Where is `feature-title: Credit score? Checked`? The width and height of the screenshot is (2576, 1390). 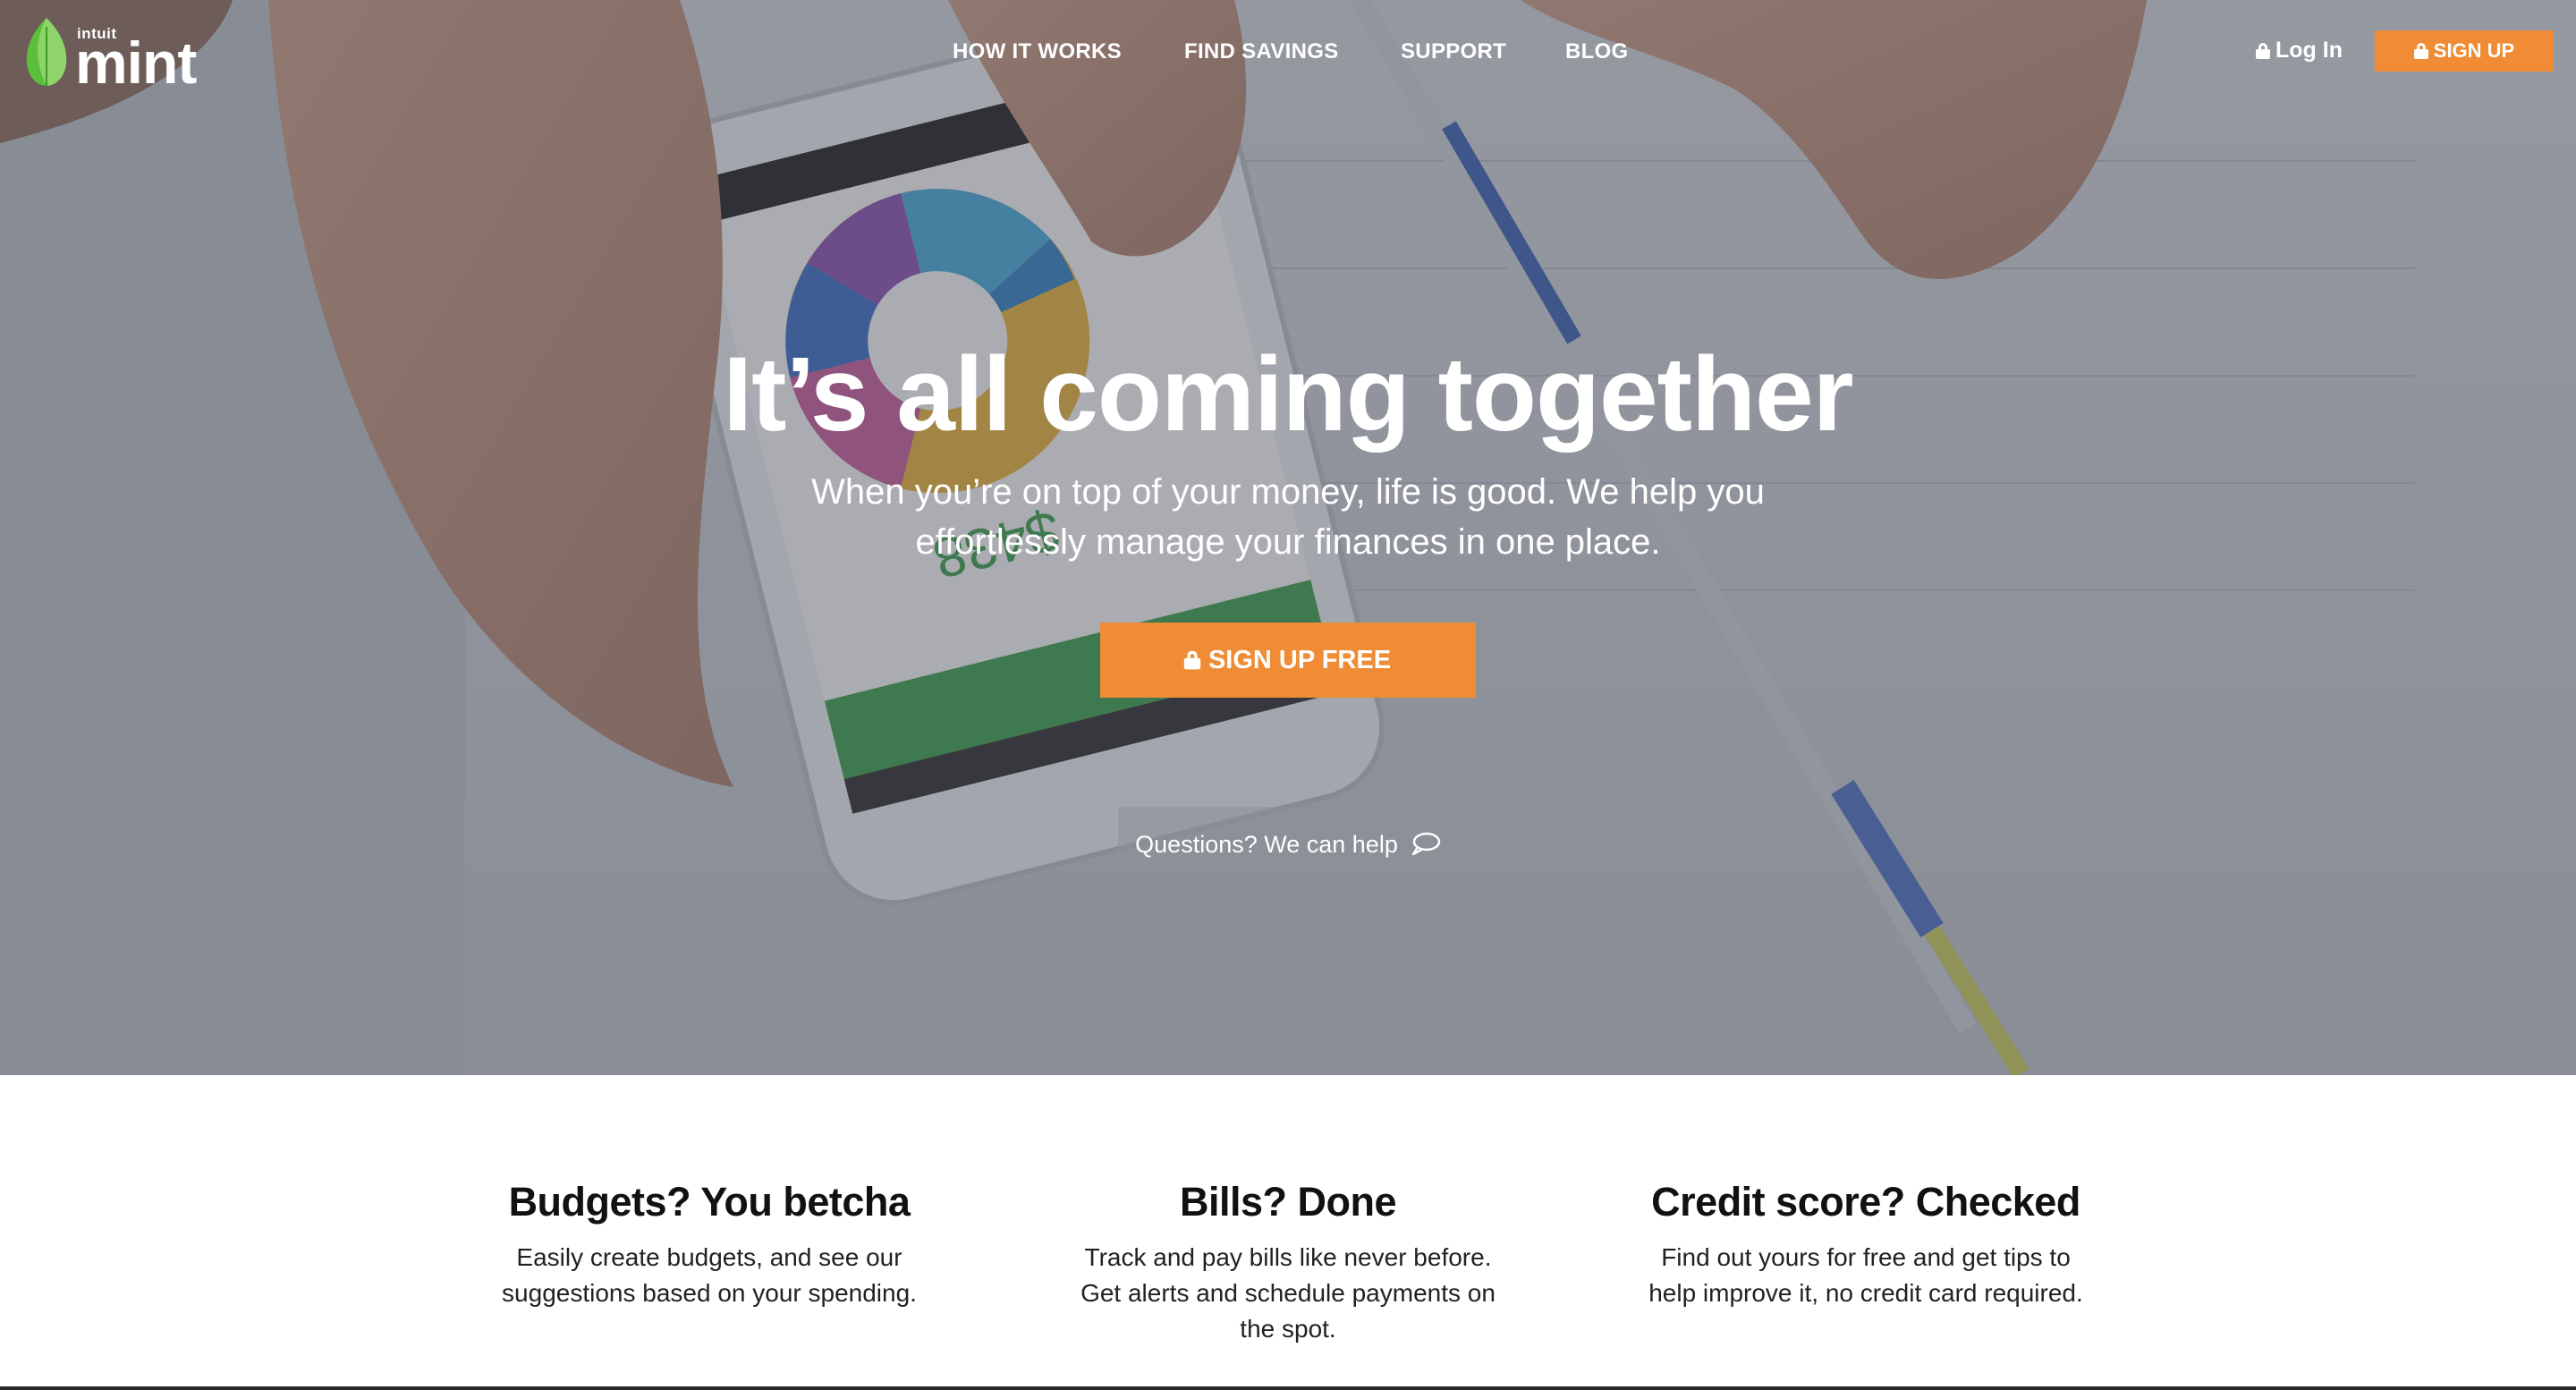
feature-title: Credit score? Checked is located at coordinates (1865, 1202).